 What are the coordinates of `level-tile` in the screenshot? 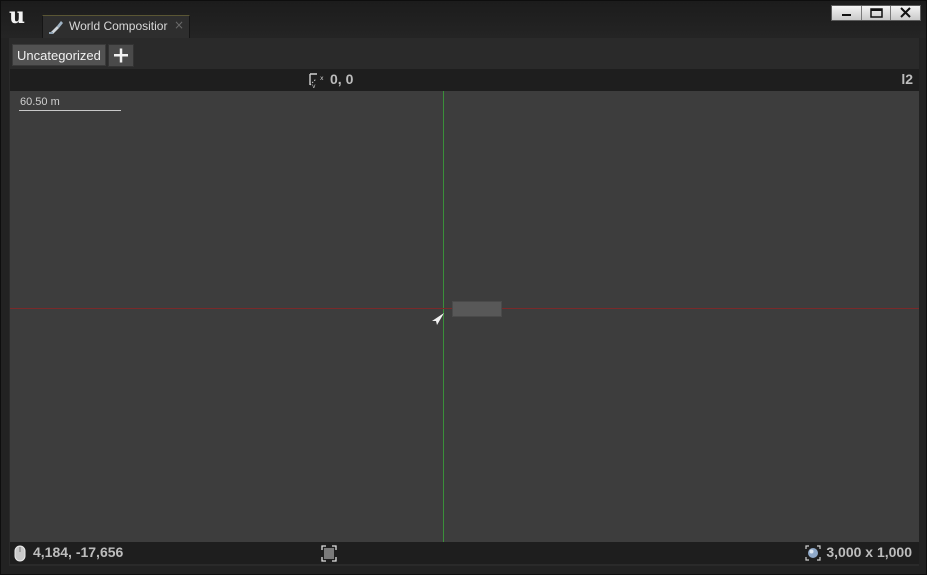 It's located at (477, 309).